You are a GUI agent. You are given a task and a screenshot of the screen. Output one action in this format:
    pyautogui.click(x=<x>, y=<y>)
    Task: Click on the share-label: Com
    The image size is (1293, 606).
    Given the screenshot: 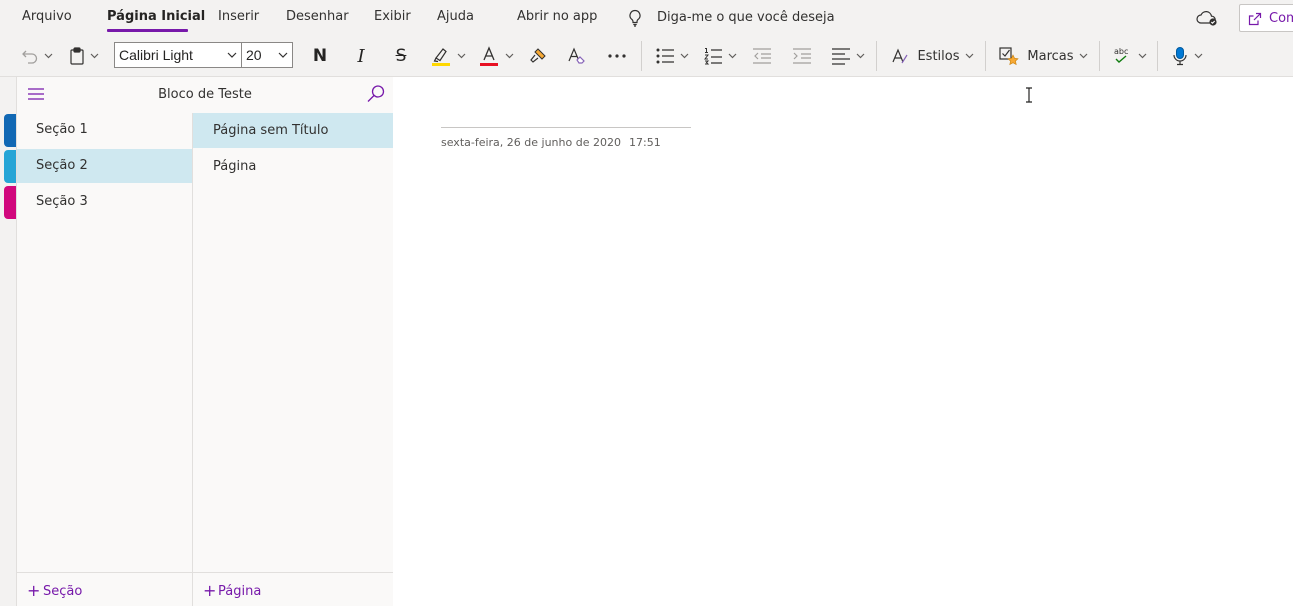 What is the action you would take?
    pyautogui.click(x=1281, y=18)
    